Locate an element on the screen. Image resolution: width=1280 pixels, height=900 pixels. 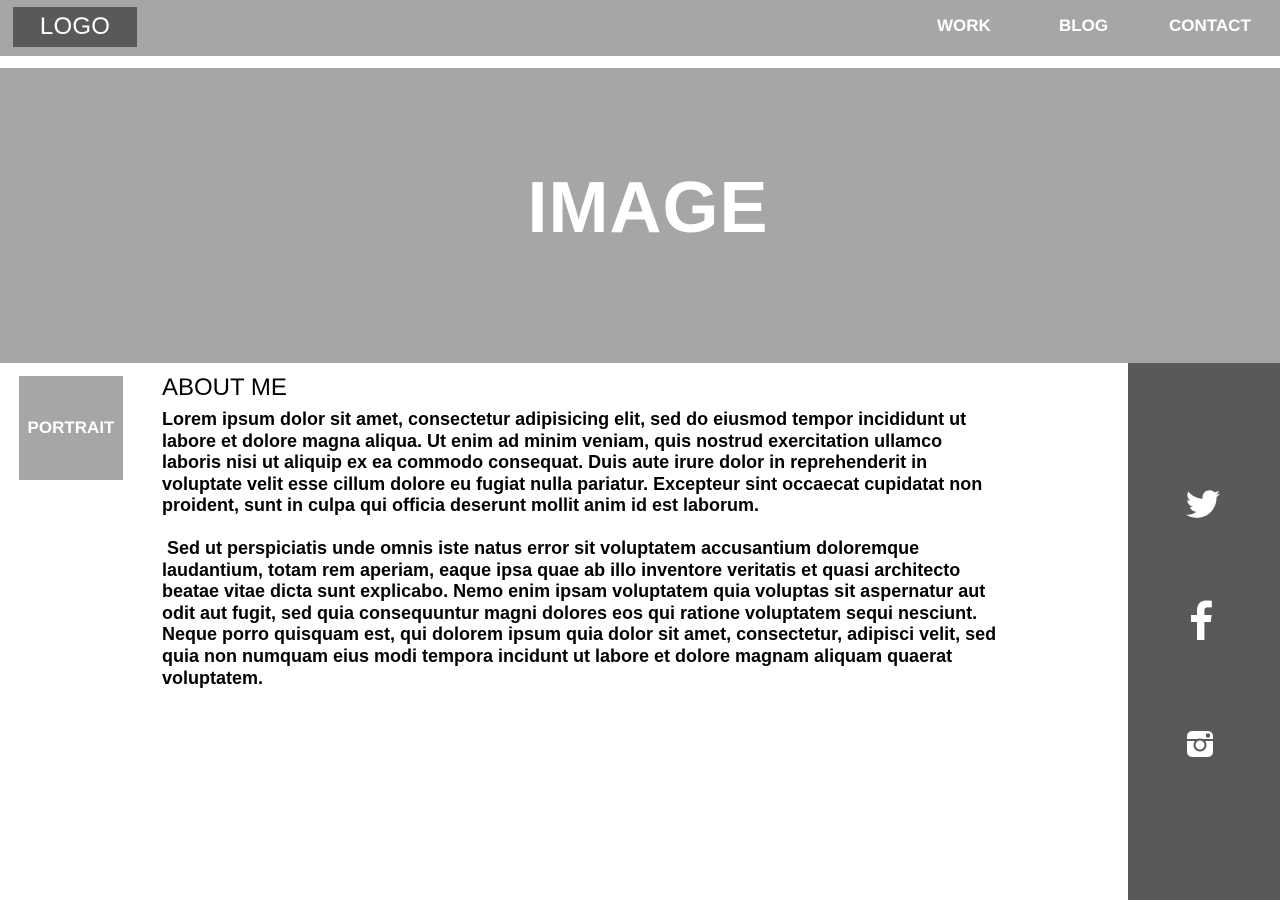
nav-link-work: WORK is located at coordinates (964, 26).